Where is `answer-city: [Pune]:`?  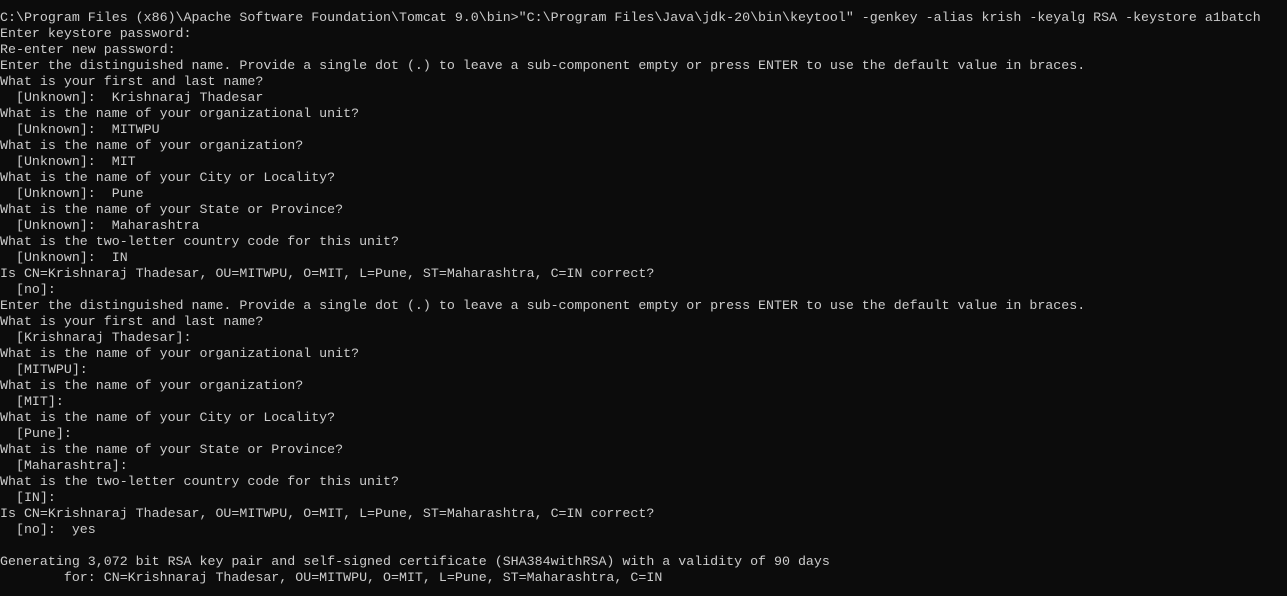 answer-city: [Pune]: is located at coordinates (36, 433).